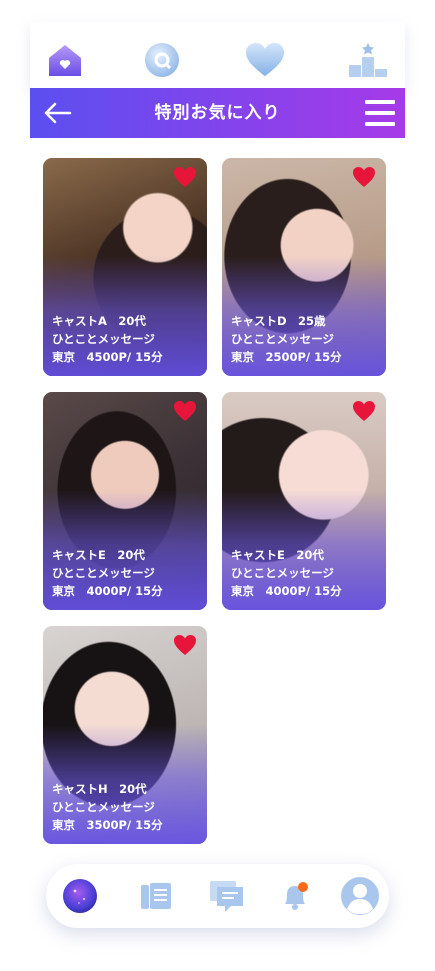  What do you see at coordinates (65, 60) in the screenshot?
I see `home-icon` at bounding box center [65, 60].